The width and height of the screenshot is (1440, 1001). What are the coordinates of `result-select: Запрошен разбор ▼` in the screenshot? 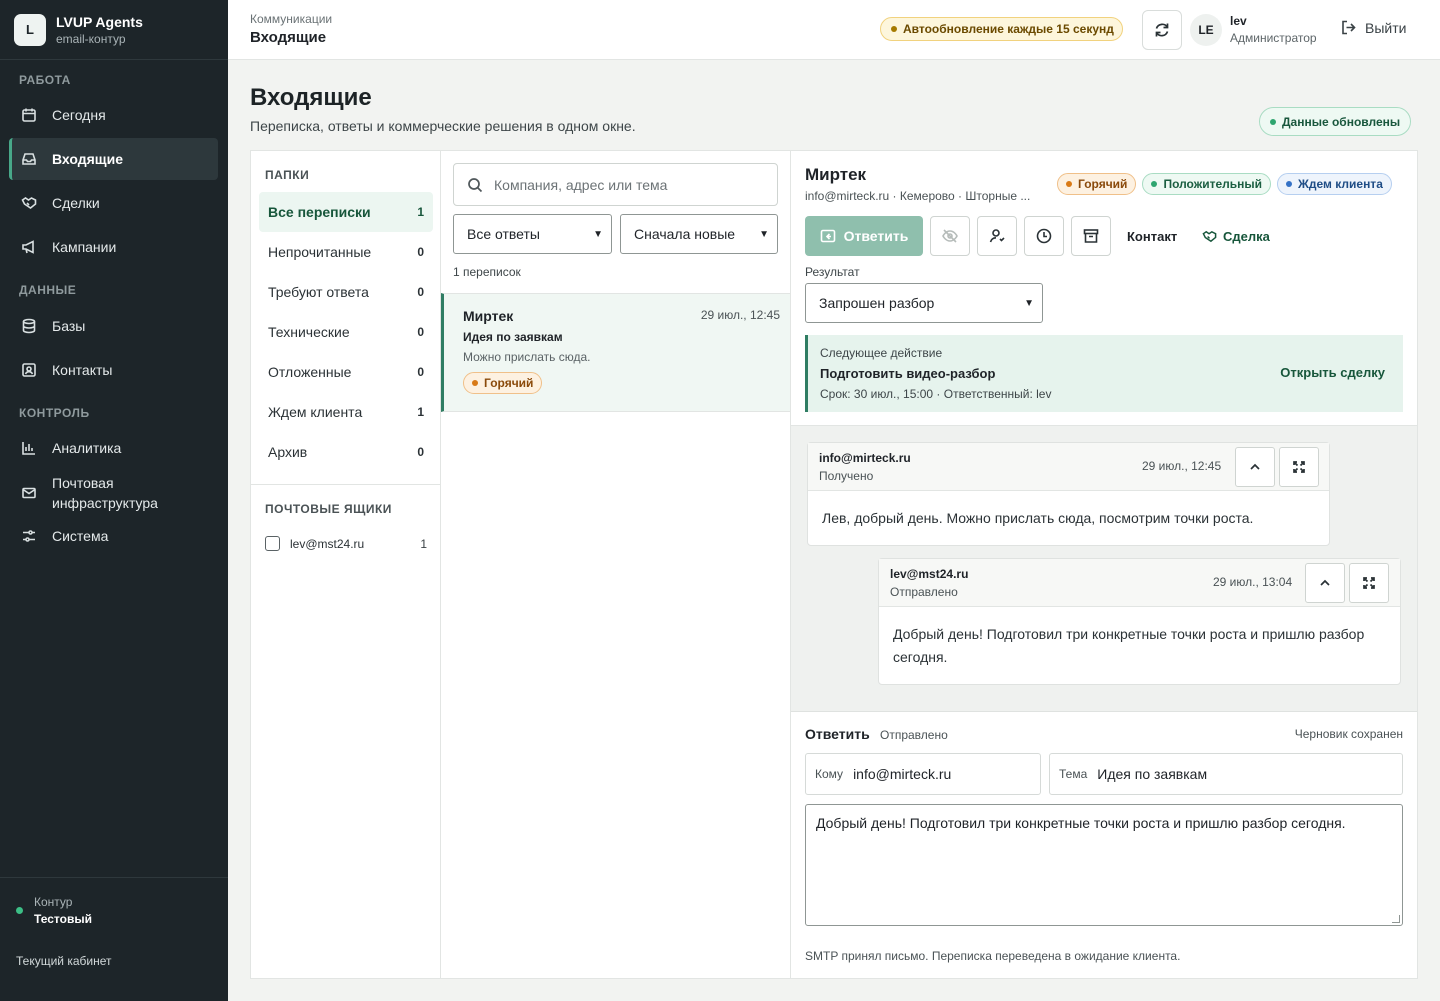 It's located at (924, 303).